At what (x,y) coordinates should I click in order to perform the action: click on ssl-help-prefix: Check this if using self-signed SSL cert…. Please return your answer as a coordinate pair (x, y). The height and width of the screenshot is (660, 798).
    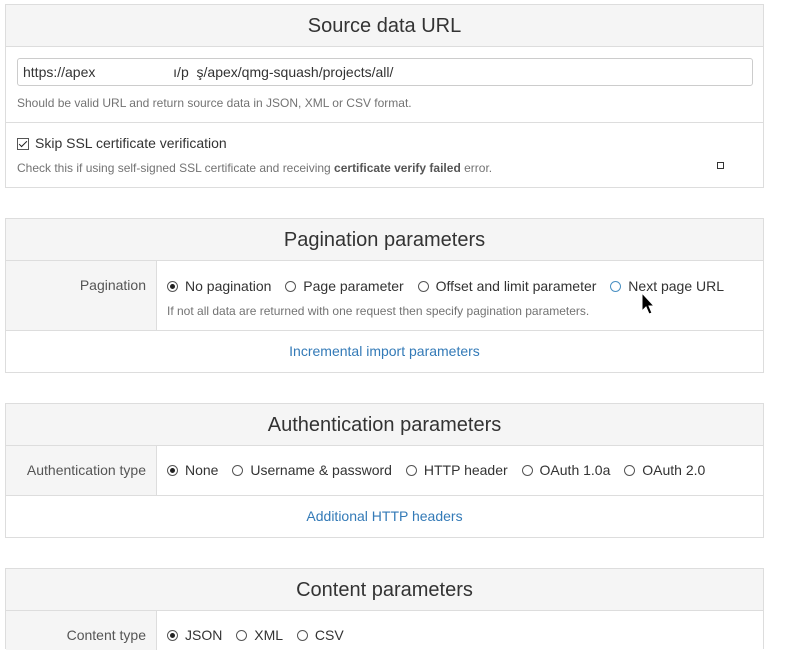
    Looking at the image, I should click on (176, 168).